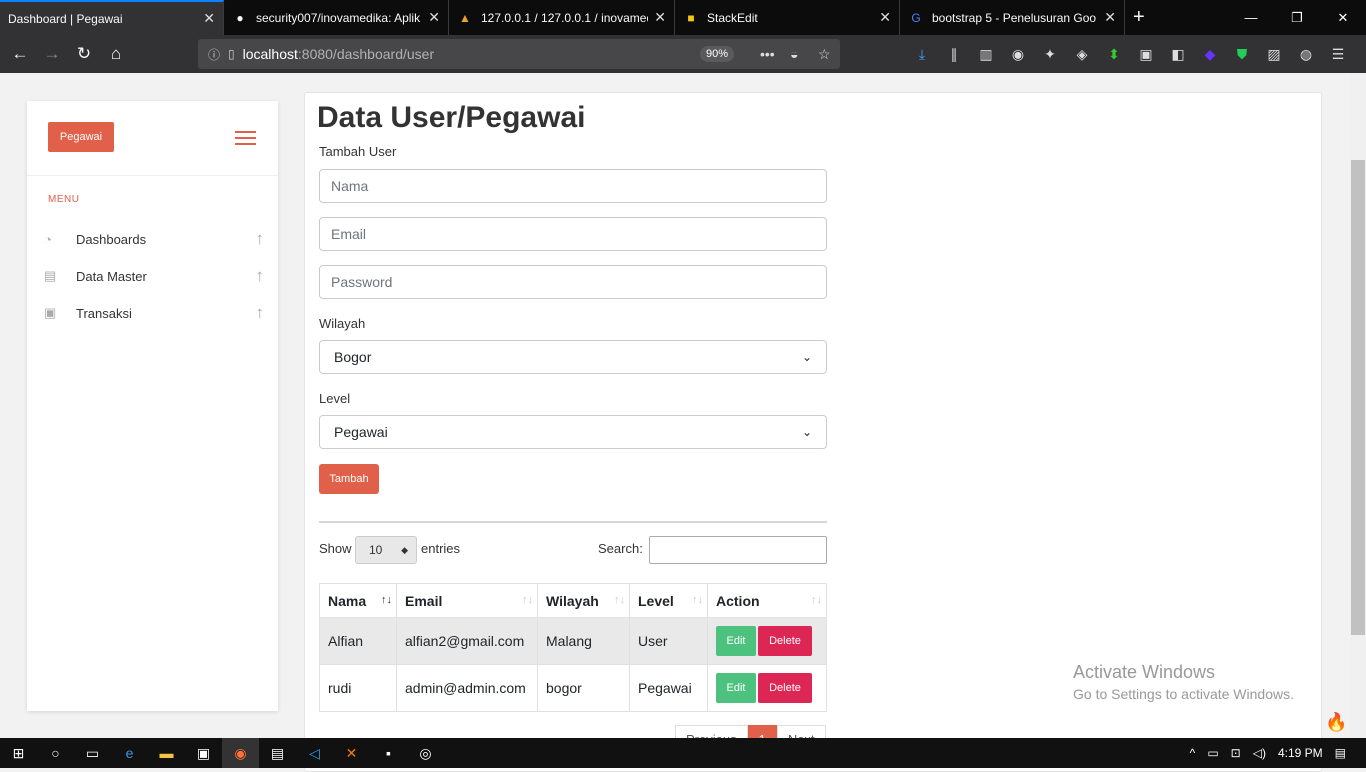 The image size is (1366, 772). I want to click on extension-icon: ▨, so click(1274, 54).